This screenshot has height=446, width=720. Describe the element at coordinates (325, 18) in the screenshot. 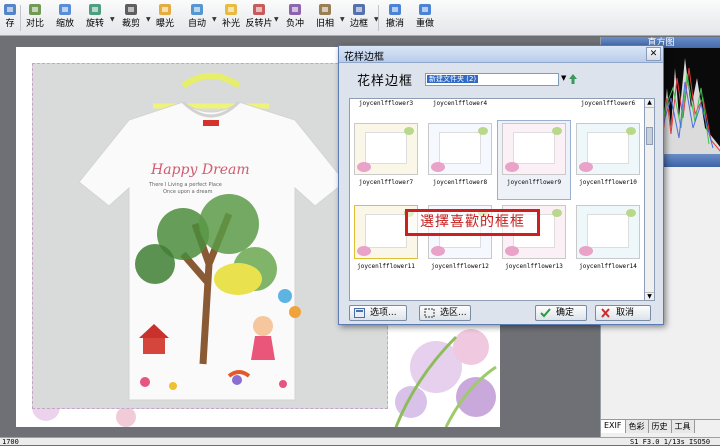

I see `toolbar-button-11: 旧相` at that location.